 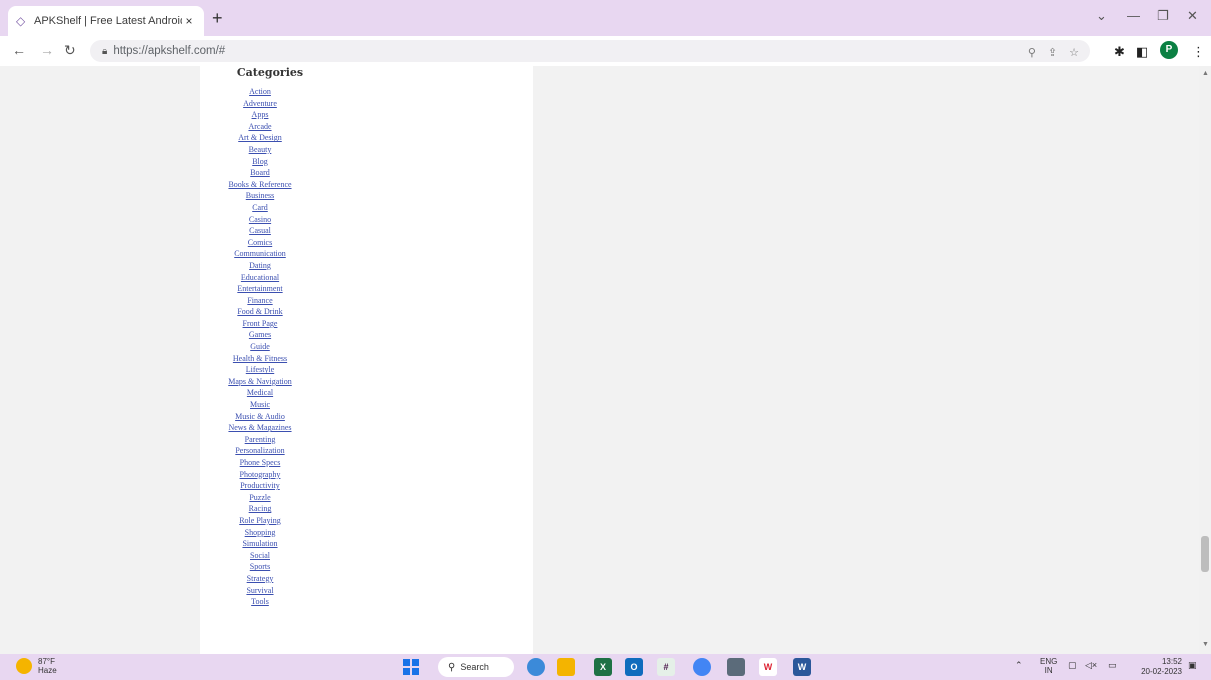 I want to click on new-tab-button: +, so click(x=217, y=18).